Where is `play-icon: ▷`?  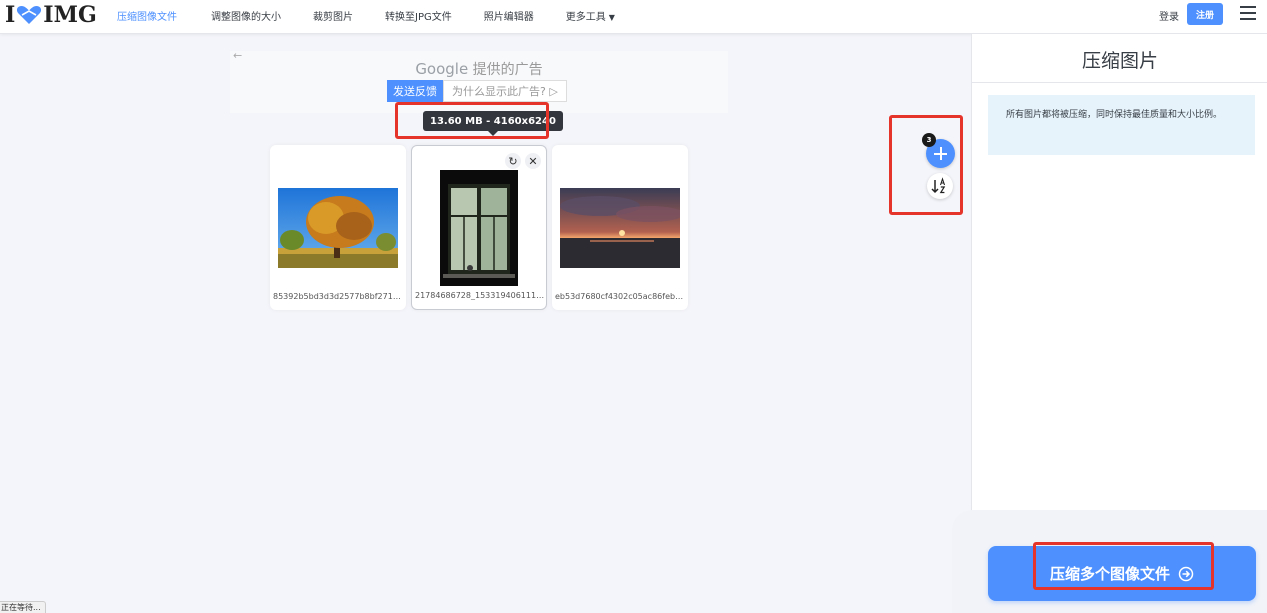 play-icon: ▷ is located at coordinates (553, 91).